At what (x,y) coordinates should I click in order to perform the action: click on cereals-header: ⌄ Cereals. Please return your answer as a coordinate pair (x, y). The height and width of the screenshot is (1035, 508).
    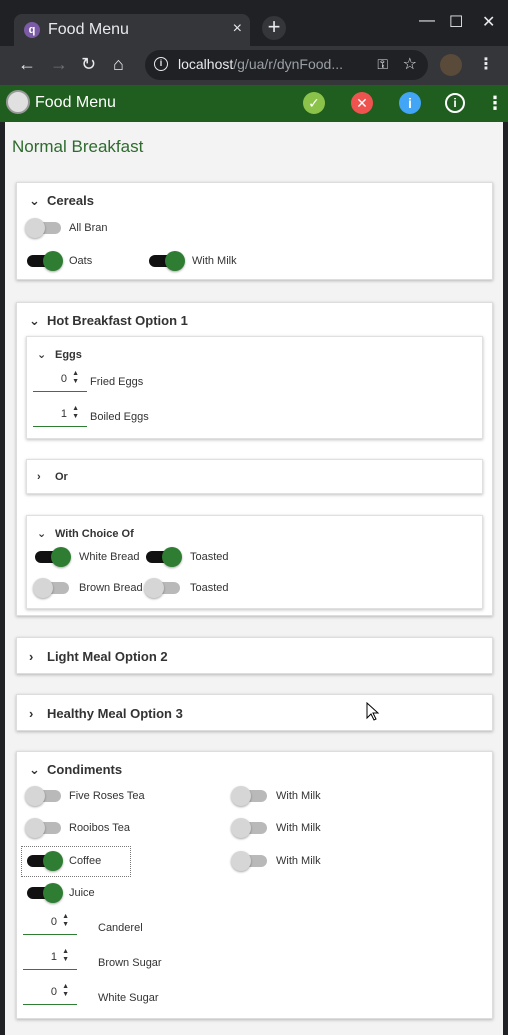
    Looking at the image, I should click on (61, 201).